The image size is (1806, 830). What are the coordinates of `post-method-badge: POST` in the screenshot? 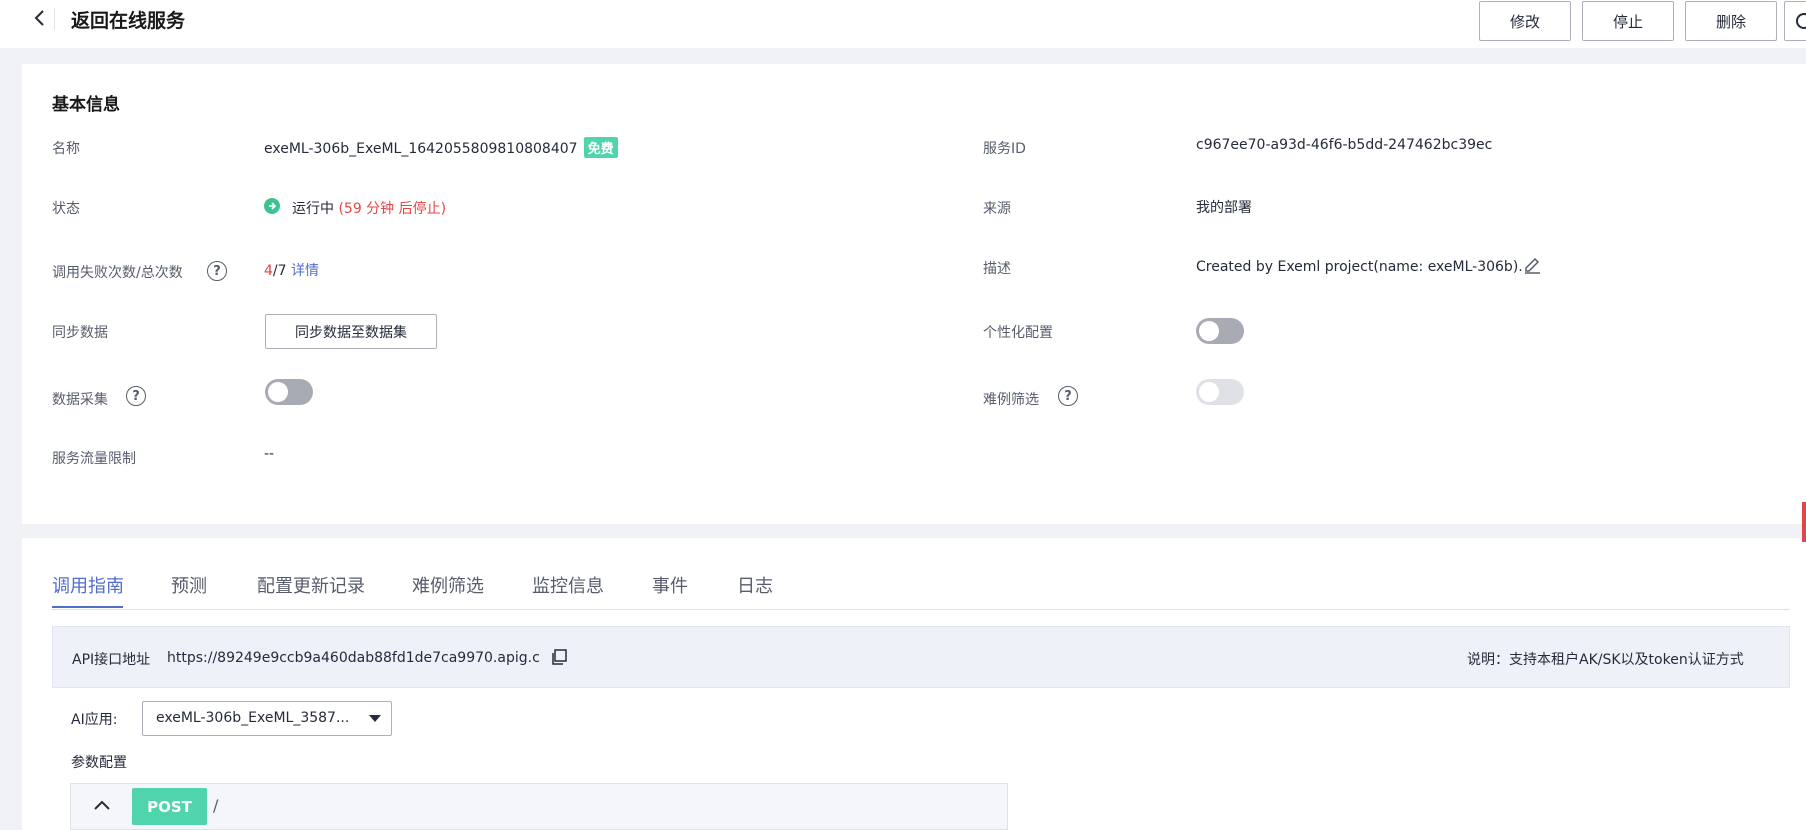 It's located at (169, 806).